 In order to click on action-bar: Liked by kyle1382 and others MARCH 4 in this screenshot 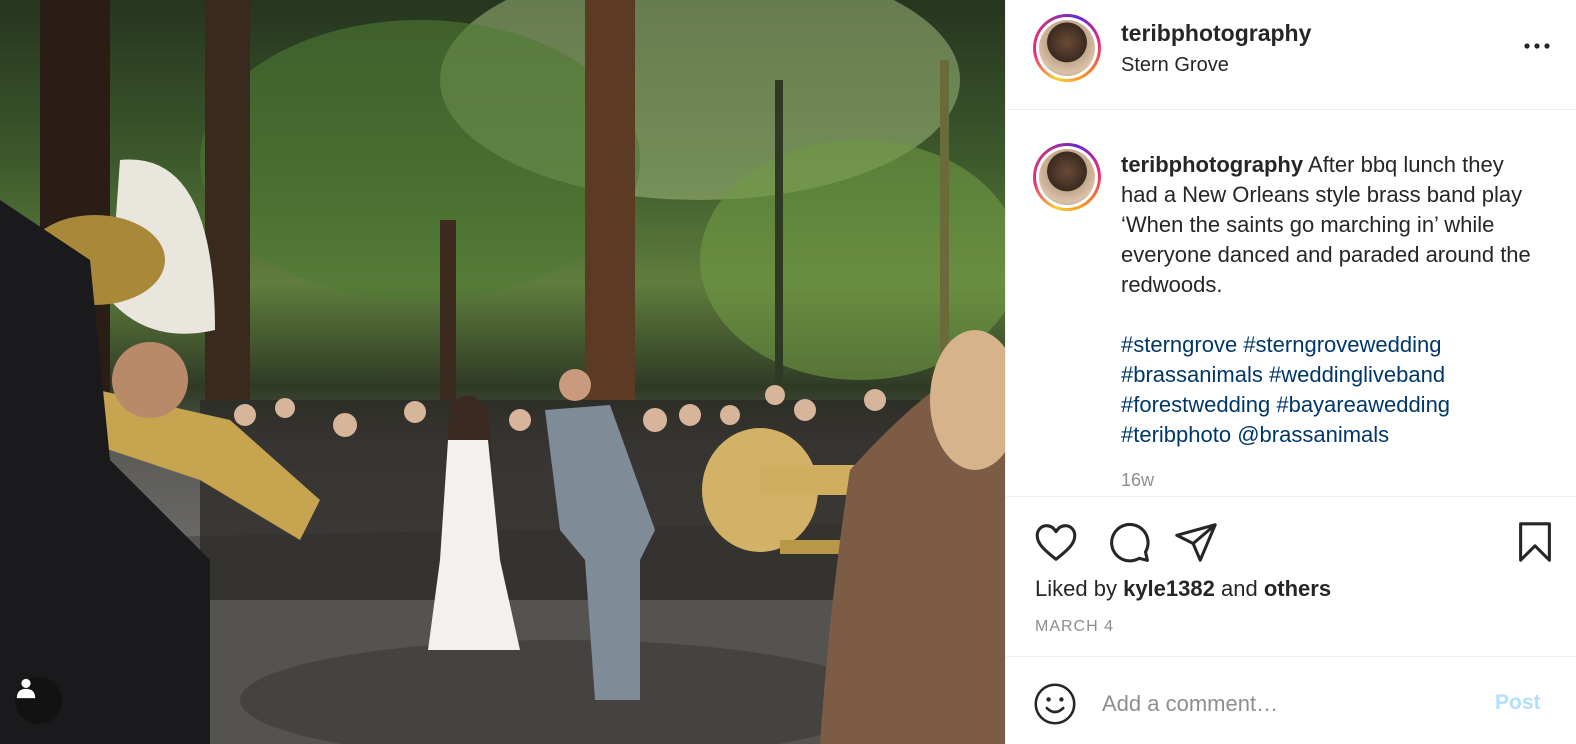, I will do `click(1291, 576)`.